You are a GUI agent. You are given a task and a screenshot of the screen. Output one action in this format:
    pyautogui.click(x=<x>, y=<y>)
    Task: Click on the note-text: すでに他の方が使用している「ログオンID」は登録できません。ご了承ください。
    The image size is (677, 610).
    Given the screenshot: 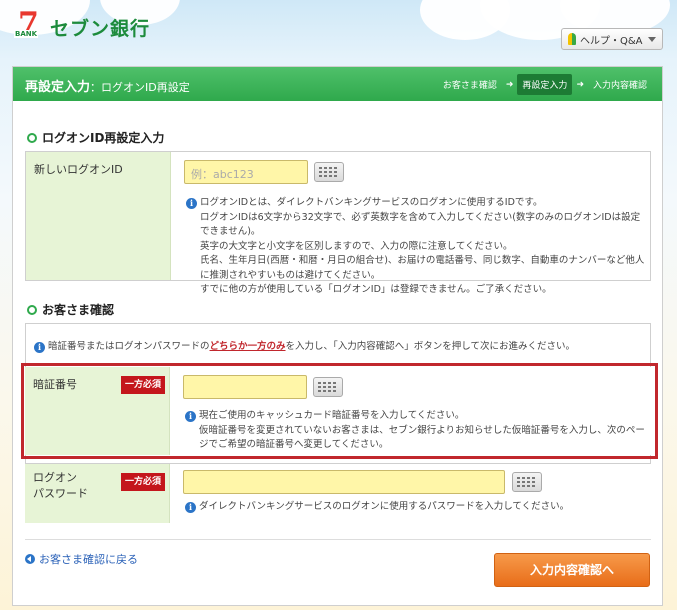 What is the action you would take?
    pyautogui.click(x=376, y=289)
    